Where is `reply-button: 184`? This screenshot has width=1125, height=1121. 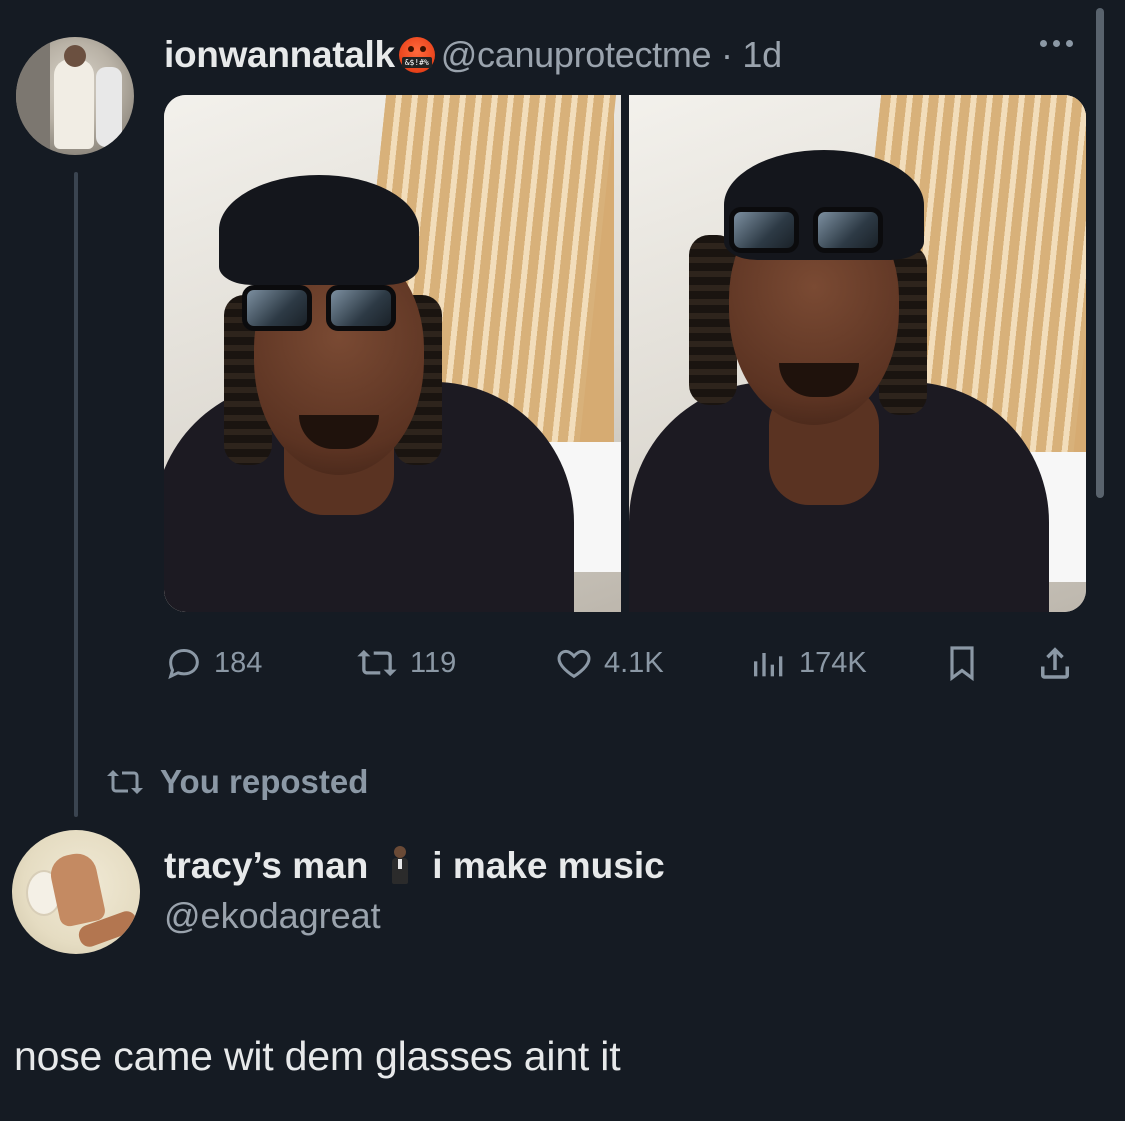 reply-button: 184 is located at coordinates (213, 663).